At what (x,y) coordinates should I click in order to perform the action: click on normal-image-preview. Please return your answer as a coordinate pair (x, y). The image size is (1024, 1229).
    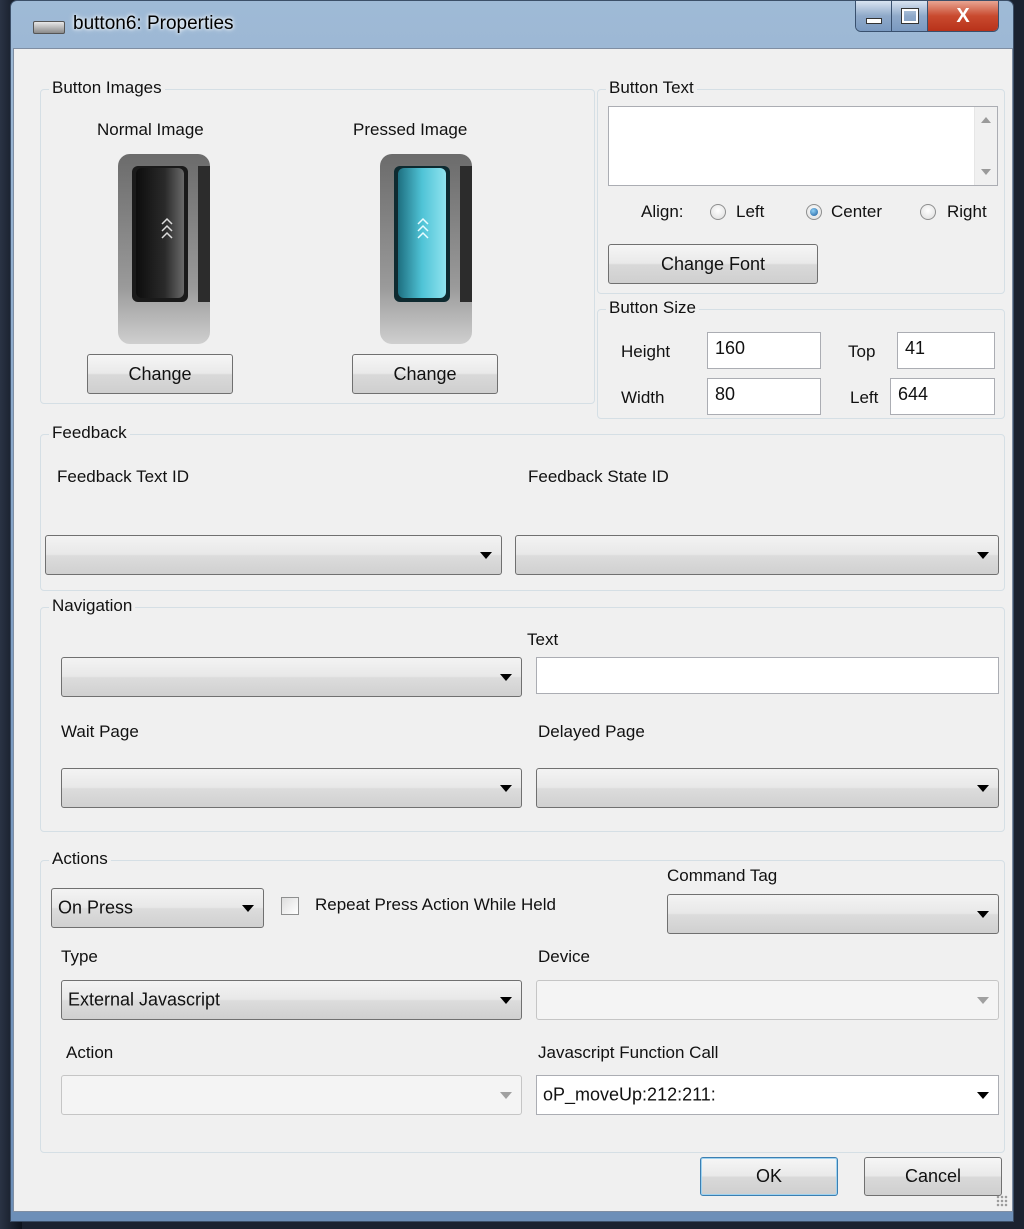
    Looking at the image, I should click on (164, 249).